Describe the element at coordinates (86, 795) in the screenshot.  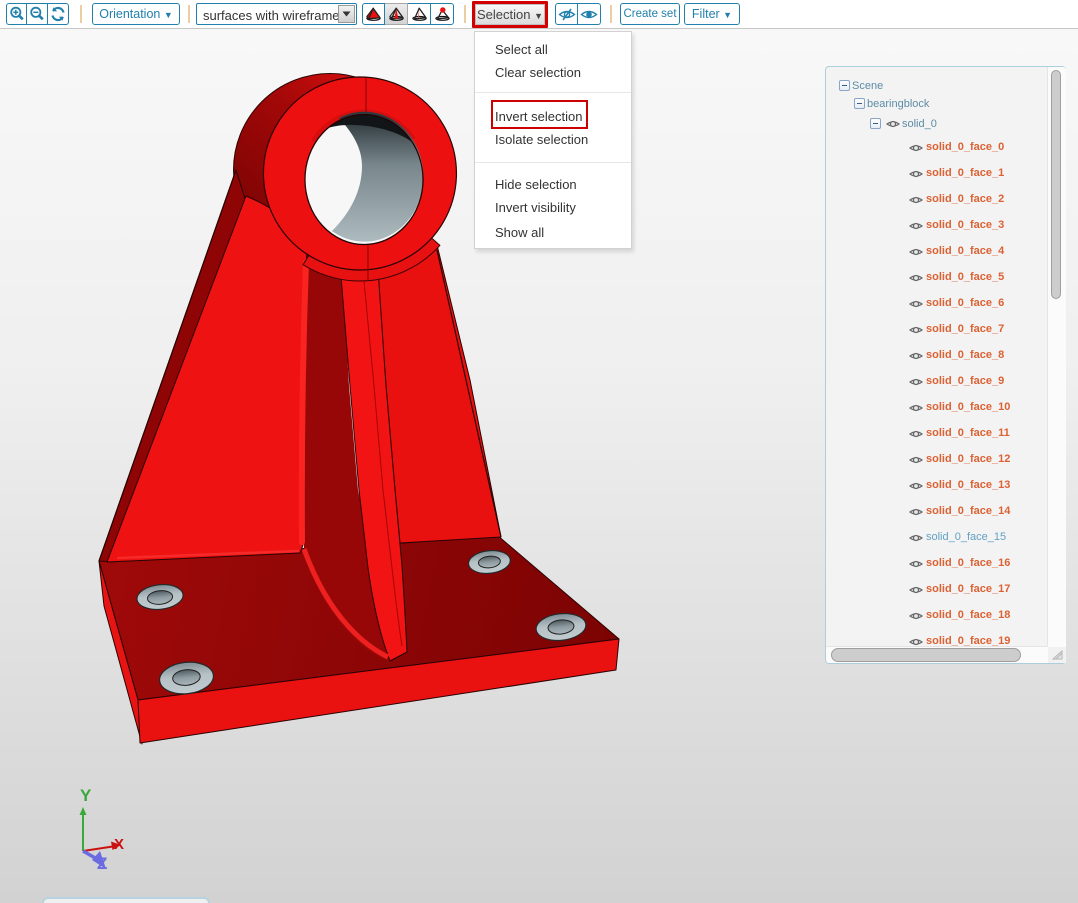
I see `svg-text: Y` at that location.